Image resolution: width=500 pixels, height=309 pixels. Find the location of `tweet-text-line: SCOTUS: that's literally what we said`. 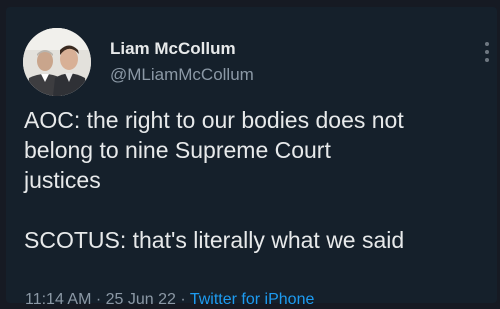

tweet-text-line: SCOTUS: that's literally what we said is located at coordinates (214, 240).